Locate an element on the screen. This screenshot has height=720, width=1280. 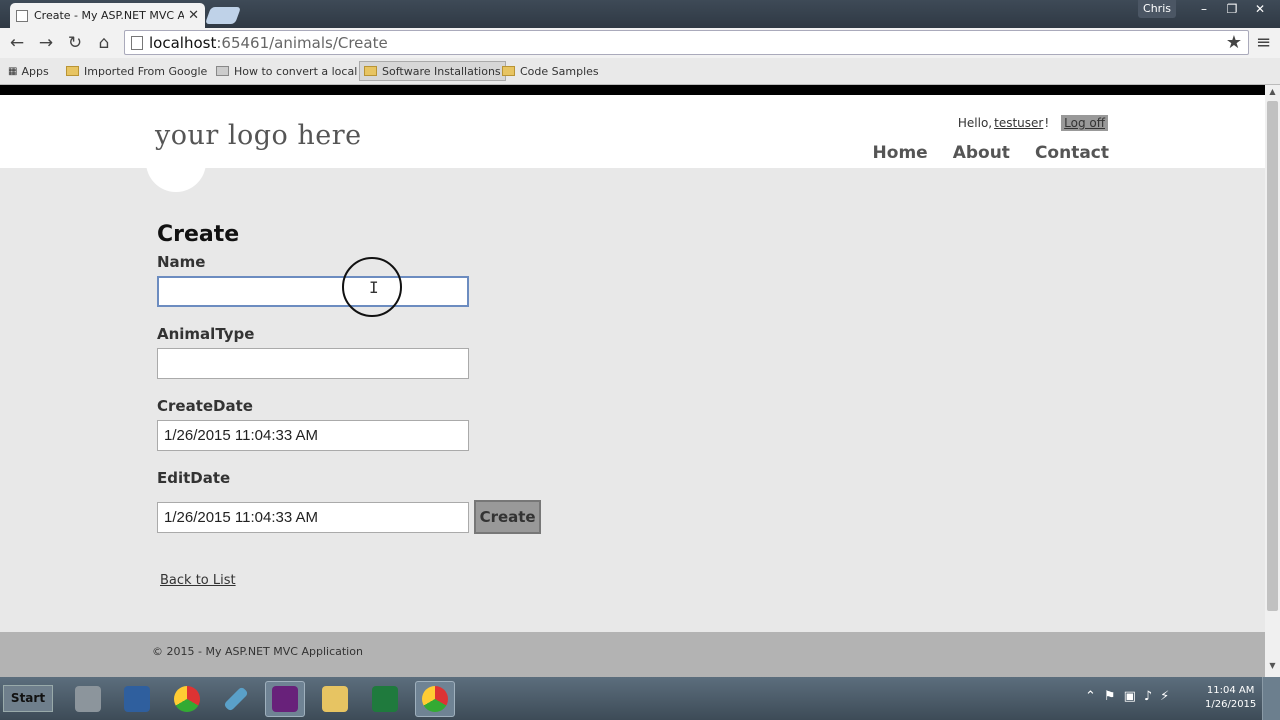
network-icon: ▣ is located at coordinates (1130, 696).